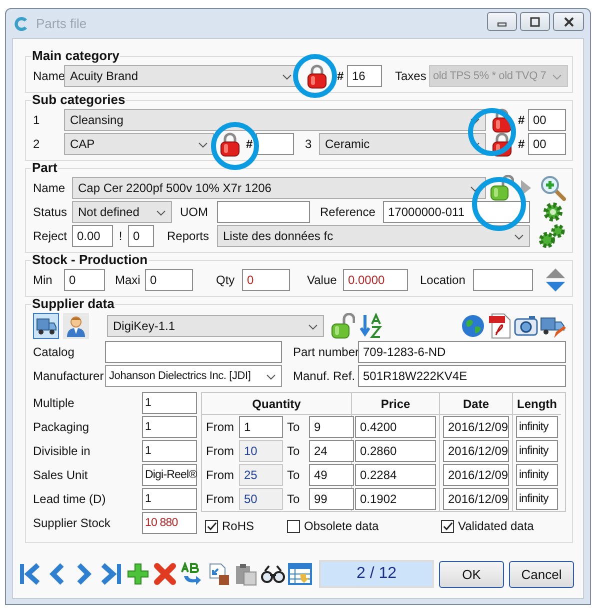  Describe the element at coordinates (541, 574) in the screenshot. I see `cancel-button: Cancel` at that location.